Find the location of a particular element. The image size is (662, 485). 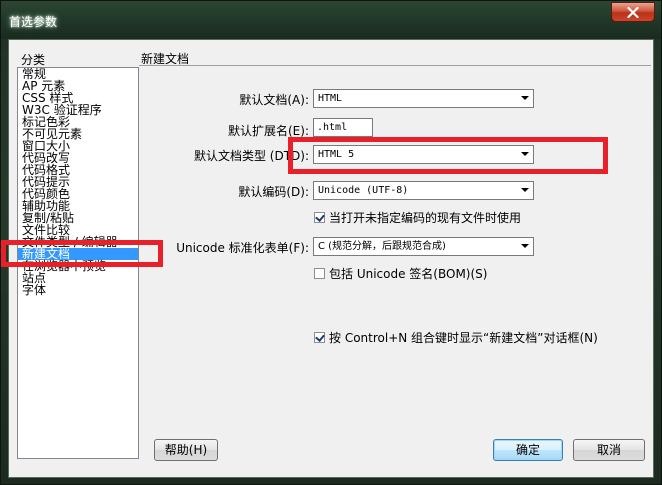

section-divider is located at coordinates (395, 65).